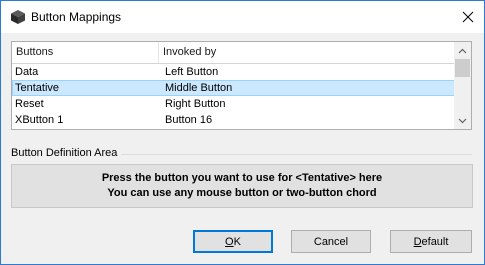  I want to click on default-button-label: Default, so click(431, 241).